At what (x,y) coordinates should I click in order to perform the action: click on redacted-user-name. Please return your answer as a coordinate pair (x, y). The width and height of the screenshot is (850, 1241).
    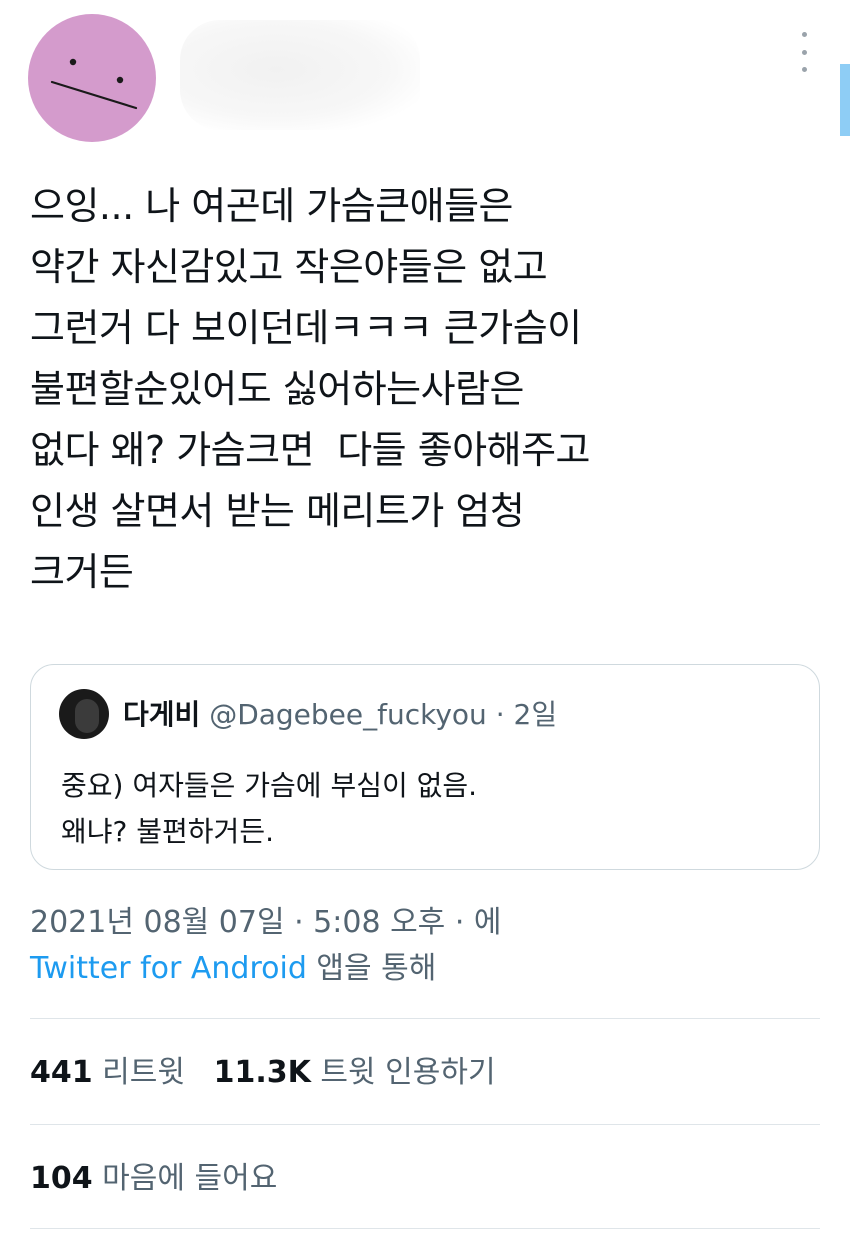
    Looking at the image, I should click on (300, 75).